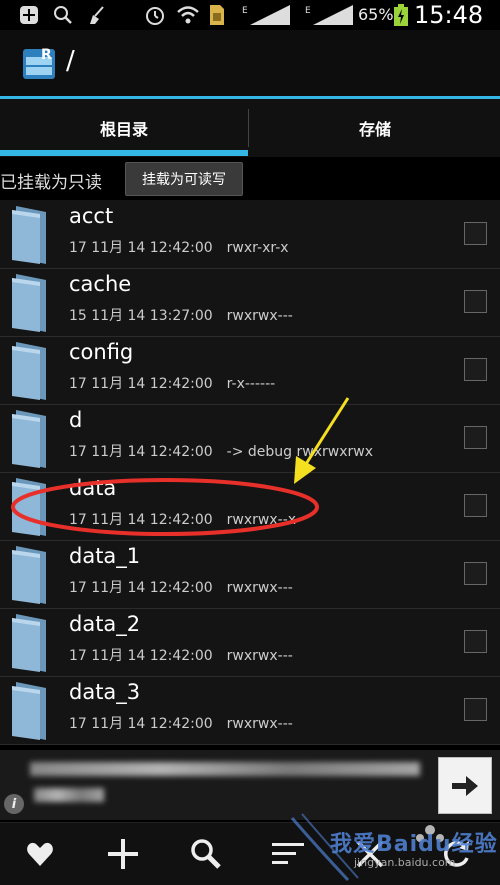 Image resolution: width=500 pixels, height=885 pixels. Describe the element at coordinates (70, 61) in the screenshot. I see `current-path: /` at that location.